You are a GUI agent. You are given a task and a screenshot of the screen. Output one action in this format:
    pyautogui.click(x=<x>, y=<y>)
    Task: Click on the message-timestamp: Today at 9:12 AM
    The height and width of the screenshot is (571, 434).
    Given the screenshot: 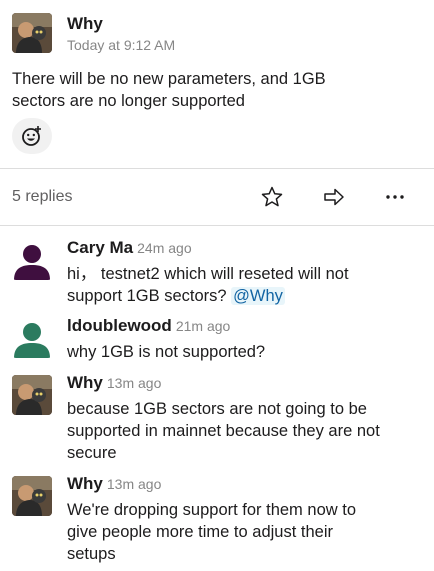 What is the action you would take?
    pyautogui.click(x=121, y=45)
    